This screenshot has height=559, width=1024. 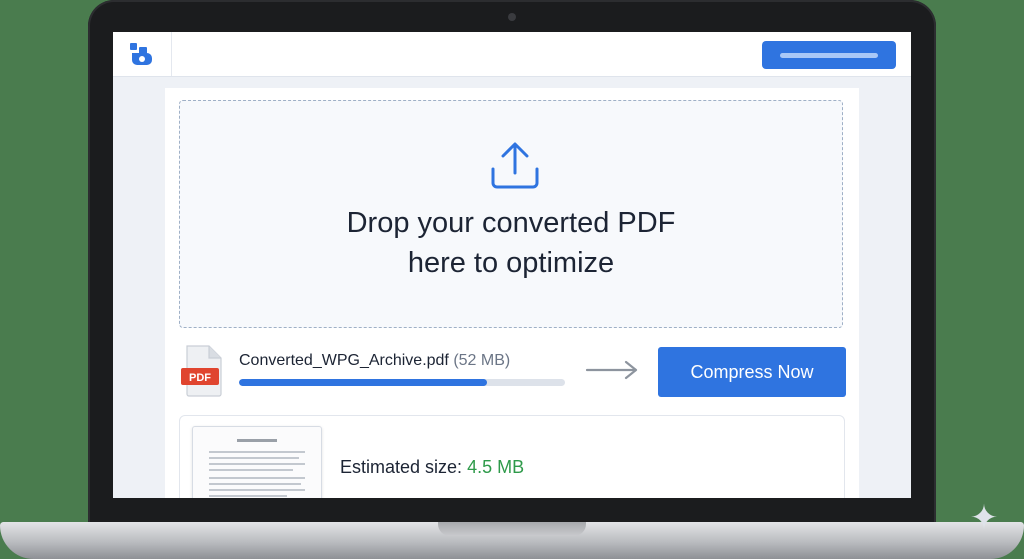 What do you see at coordinates (496, 467) in the screenshot?
I see `estimated-size-value: 4.5 MB` at bounding box center [496, 467].